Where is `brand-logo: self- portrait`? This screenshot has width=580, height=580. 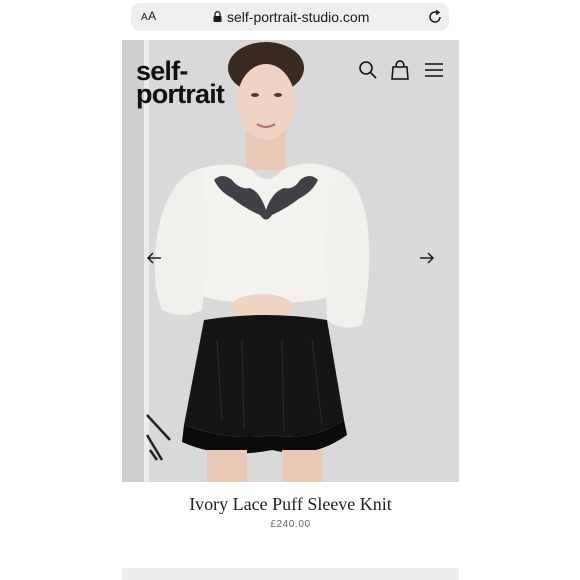 brand-logo: self- portrait is located at coordinates (180, 83).